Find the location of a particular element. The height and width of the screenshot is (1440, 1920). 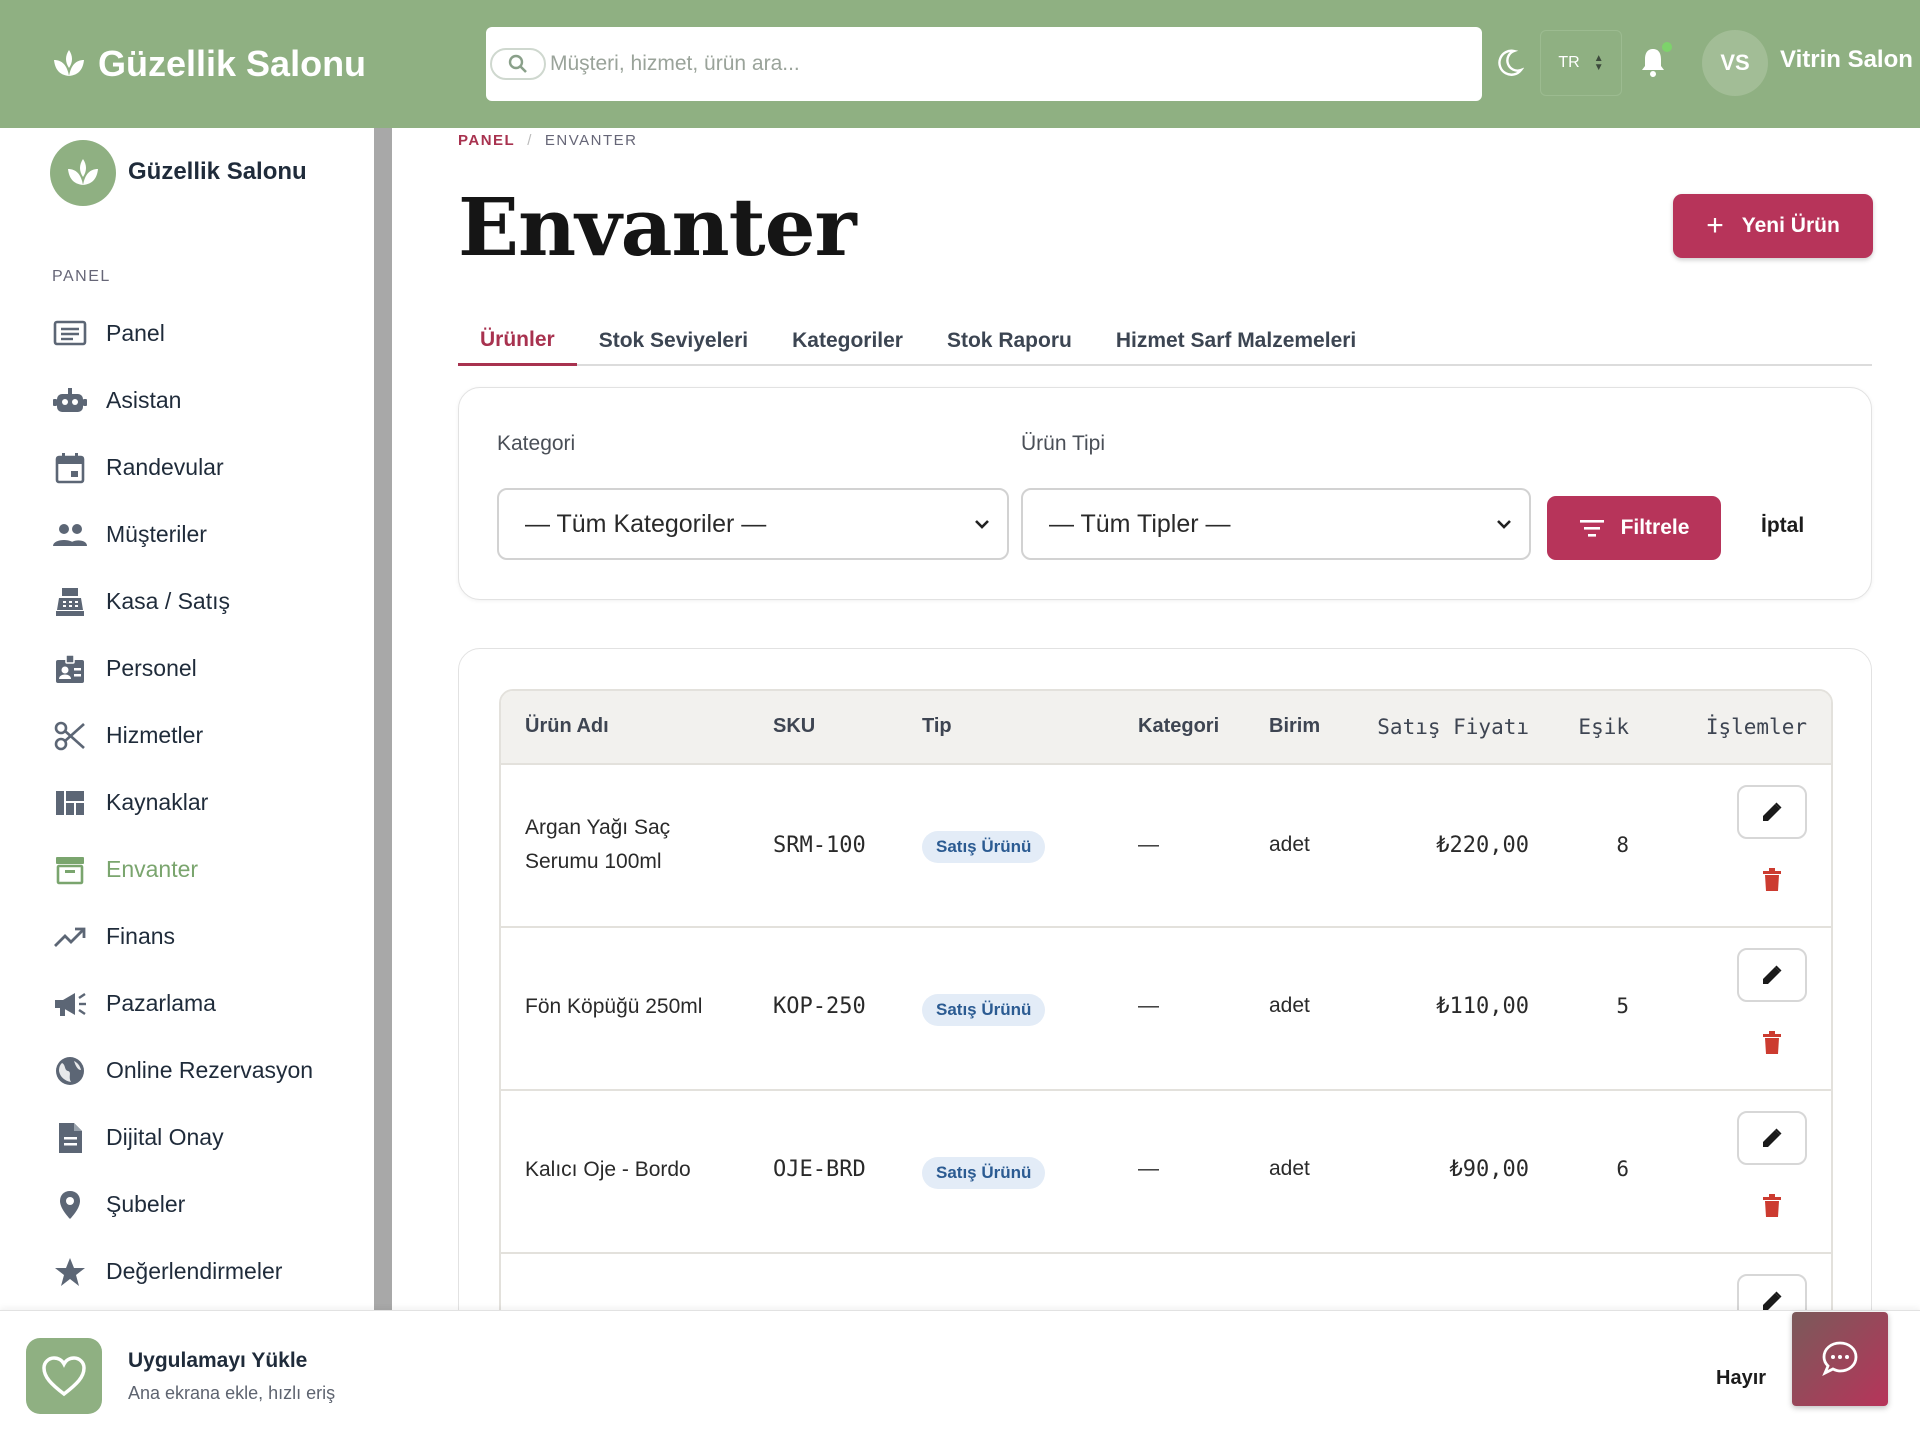

plus-icon: + is located at coordinates (1715, 225).